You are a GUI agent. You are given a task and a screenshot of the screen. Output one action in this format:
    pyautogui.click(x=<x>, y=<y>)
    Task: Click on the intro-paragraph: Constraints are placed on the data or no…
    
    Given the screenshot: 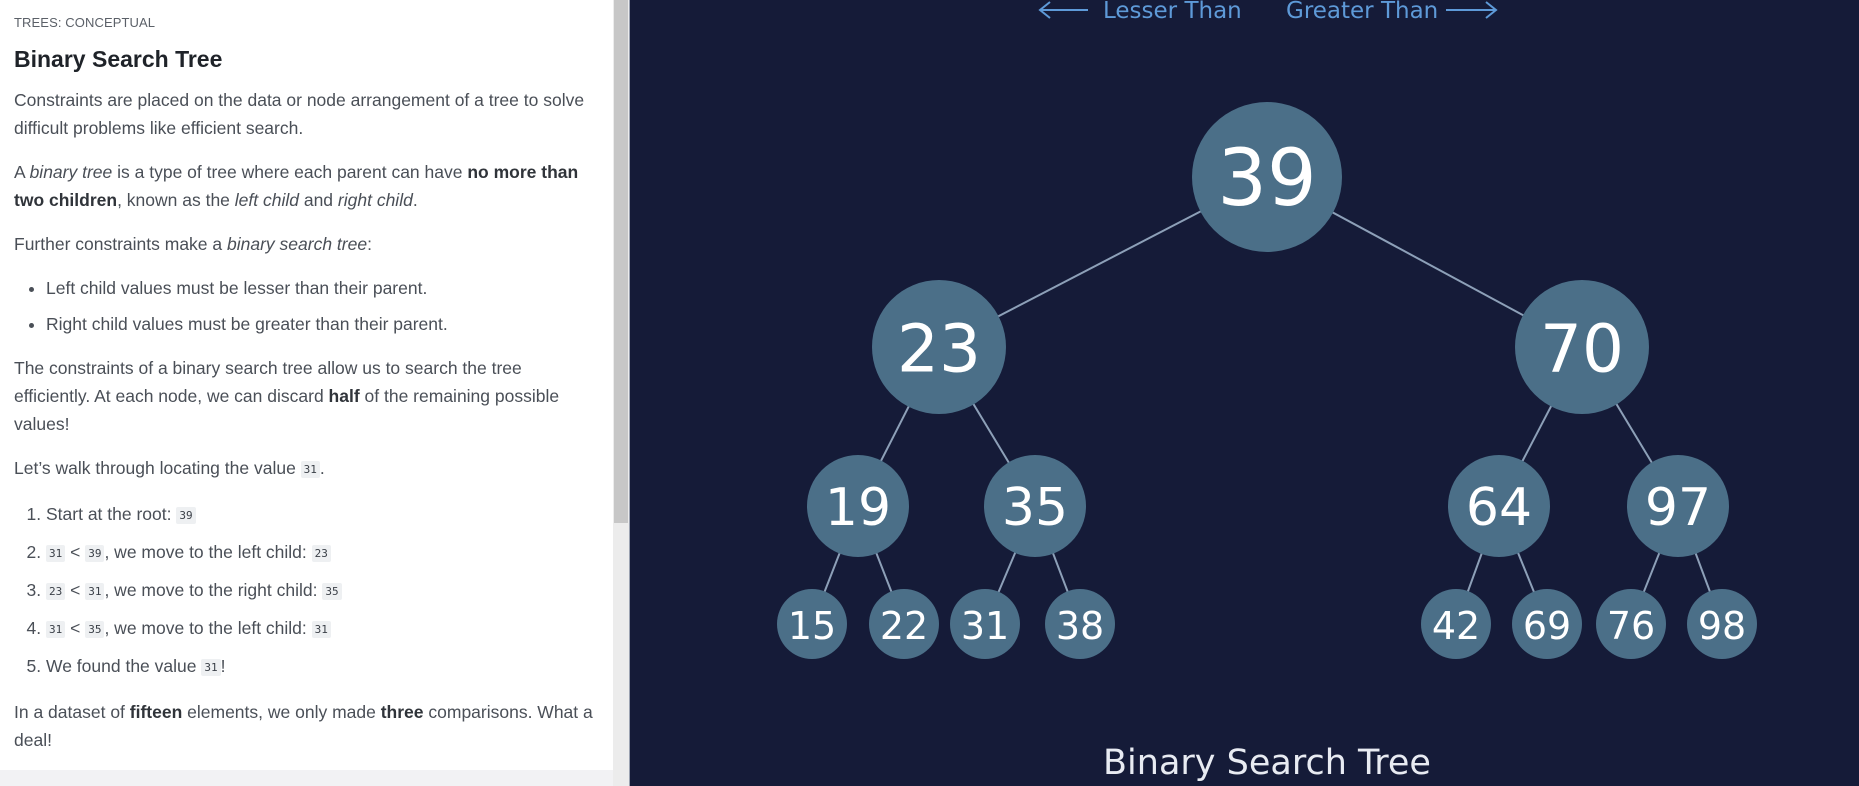 What is the action you would take?
    pyautogui.click(x=299, y=114)
    